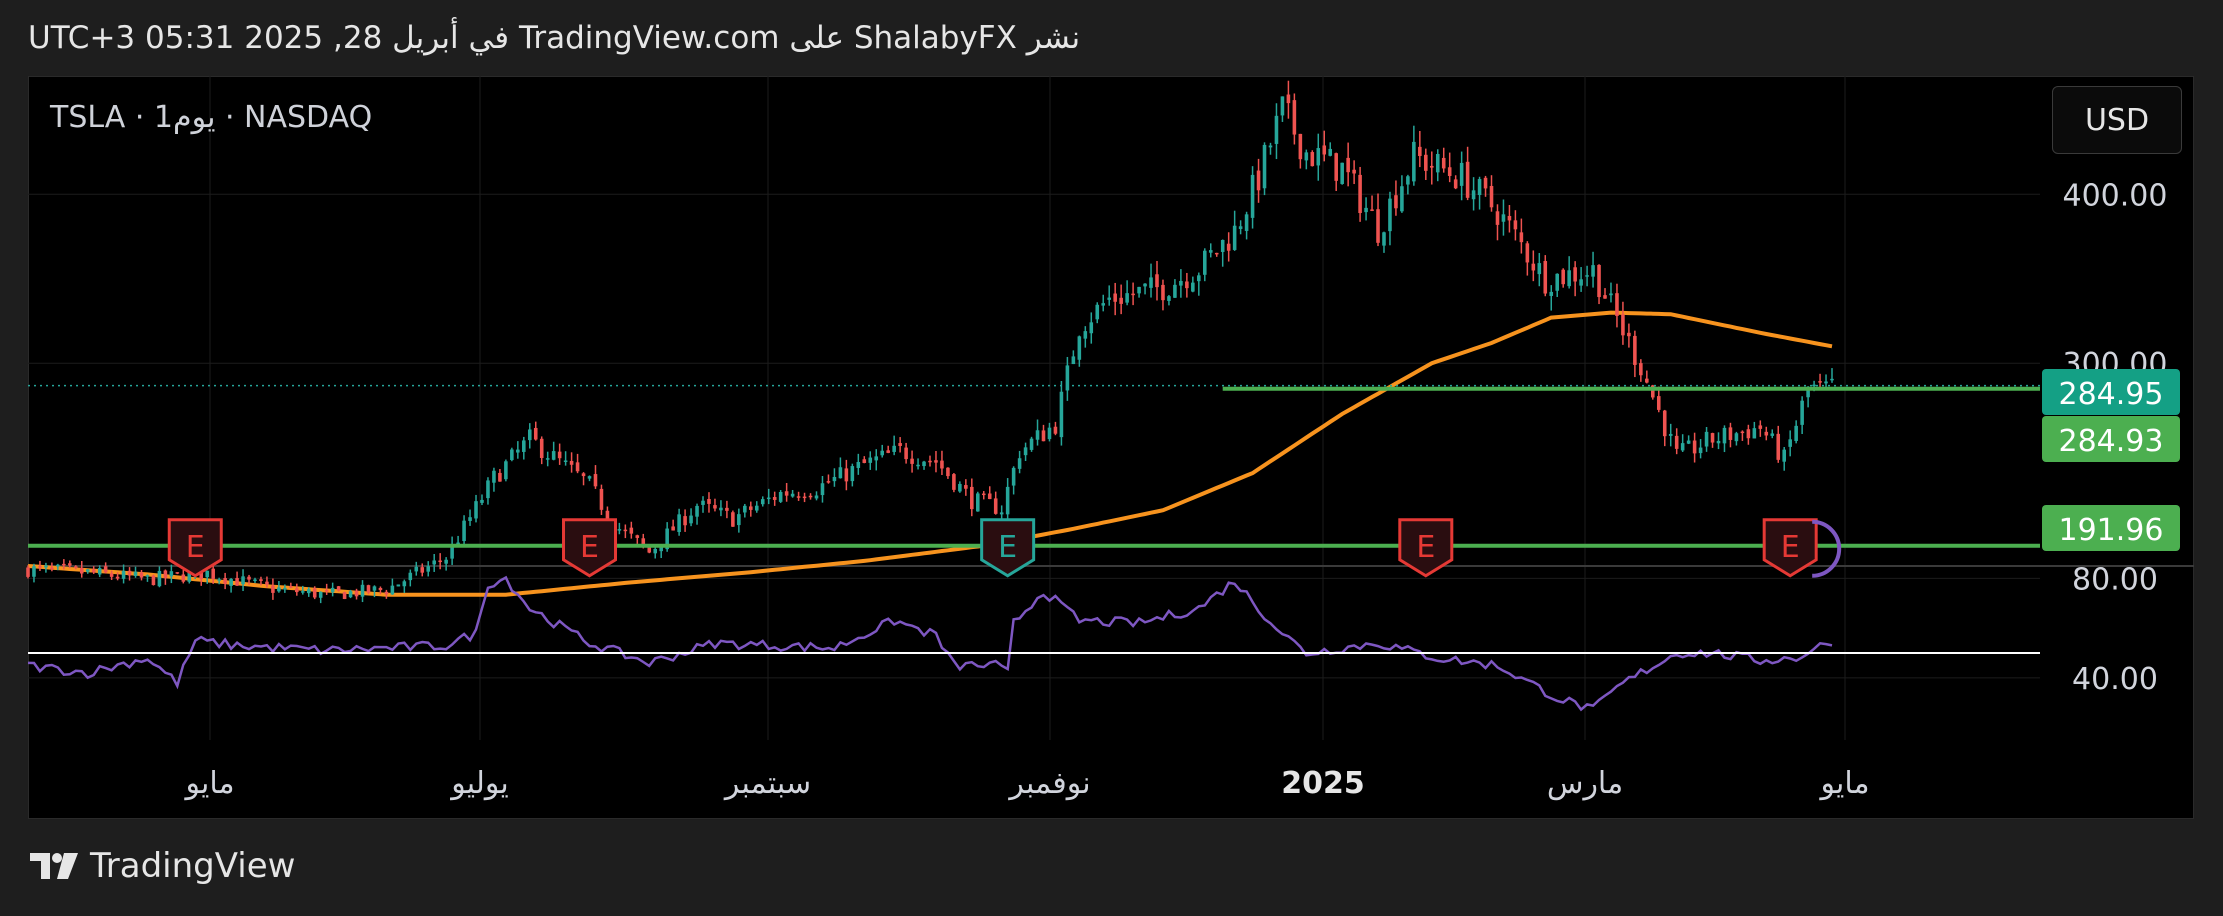 This screenshot has width=2223, height=916. What do you see at coordinates (930, 643) in the screenshot?
I see `rsi-line` at bounding box center [930, 643].